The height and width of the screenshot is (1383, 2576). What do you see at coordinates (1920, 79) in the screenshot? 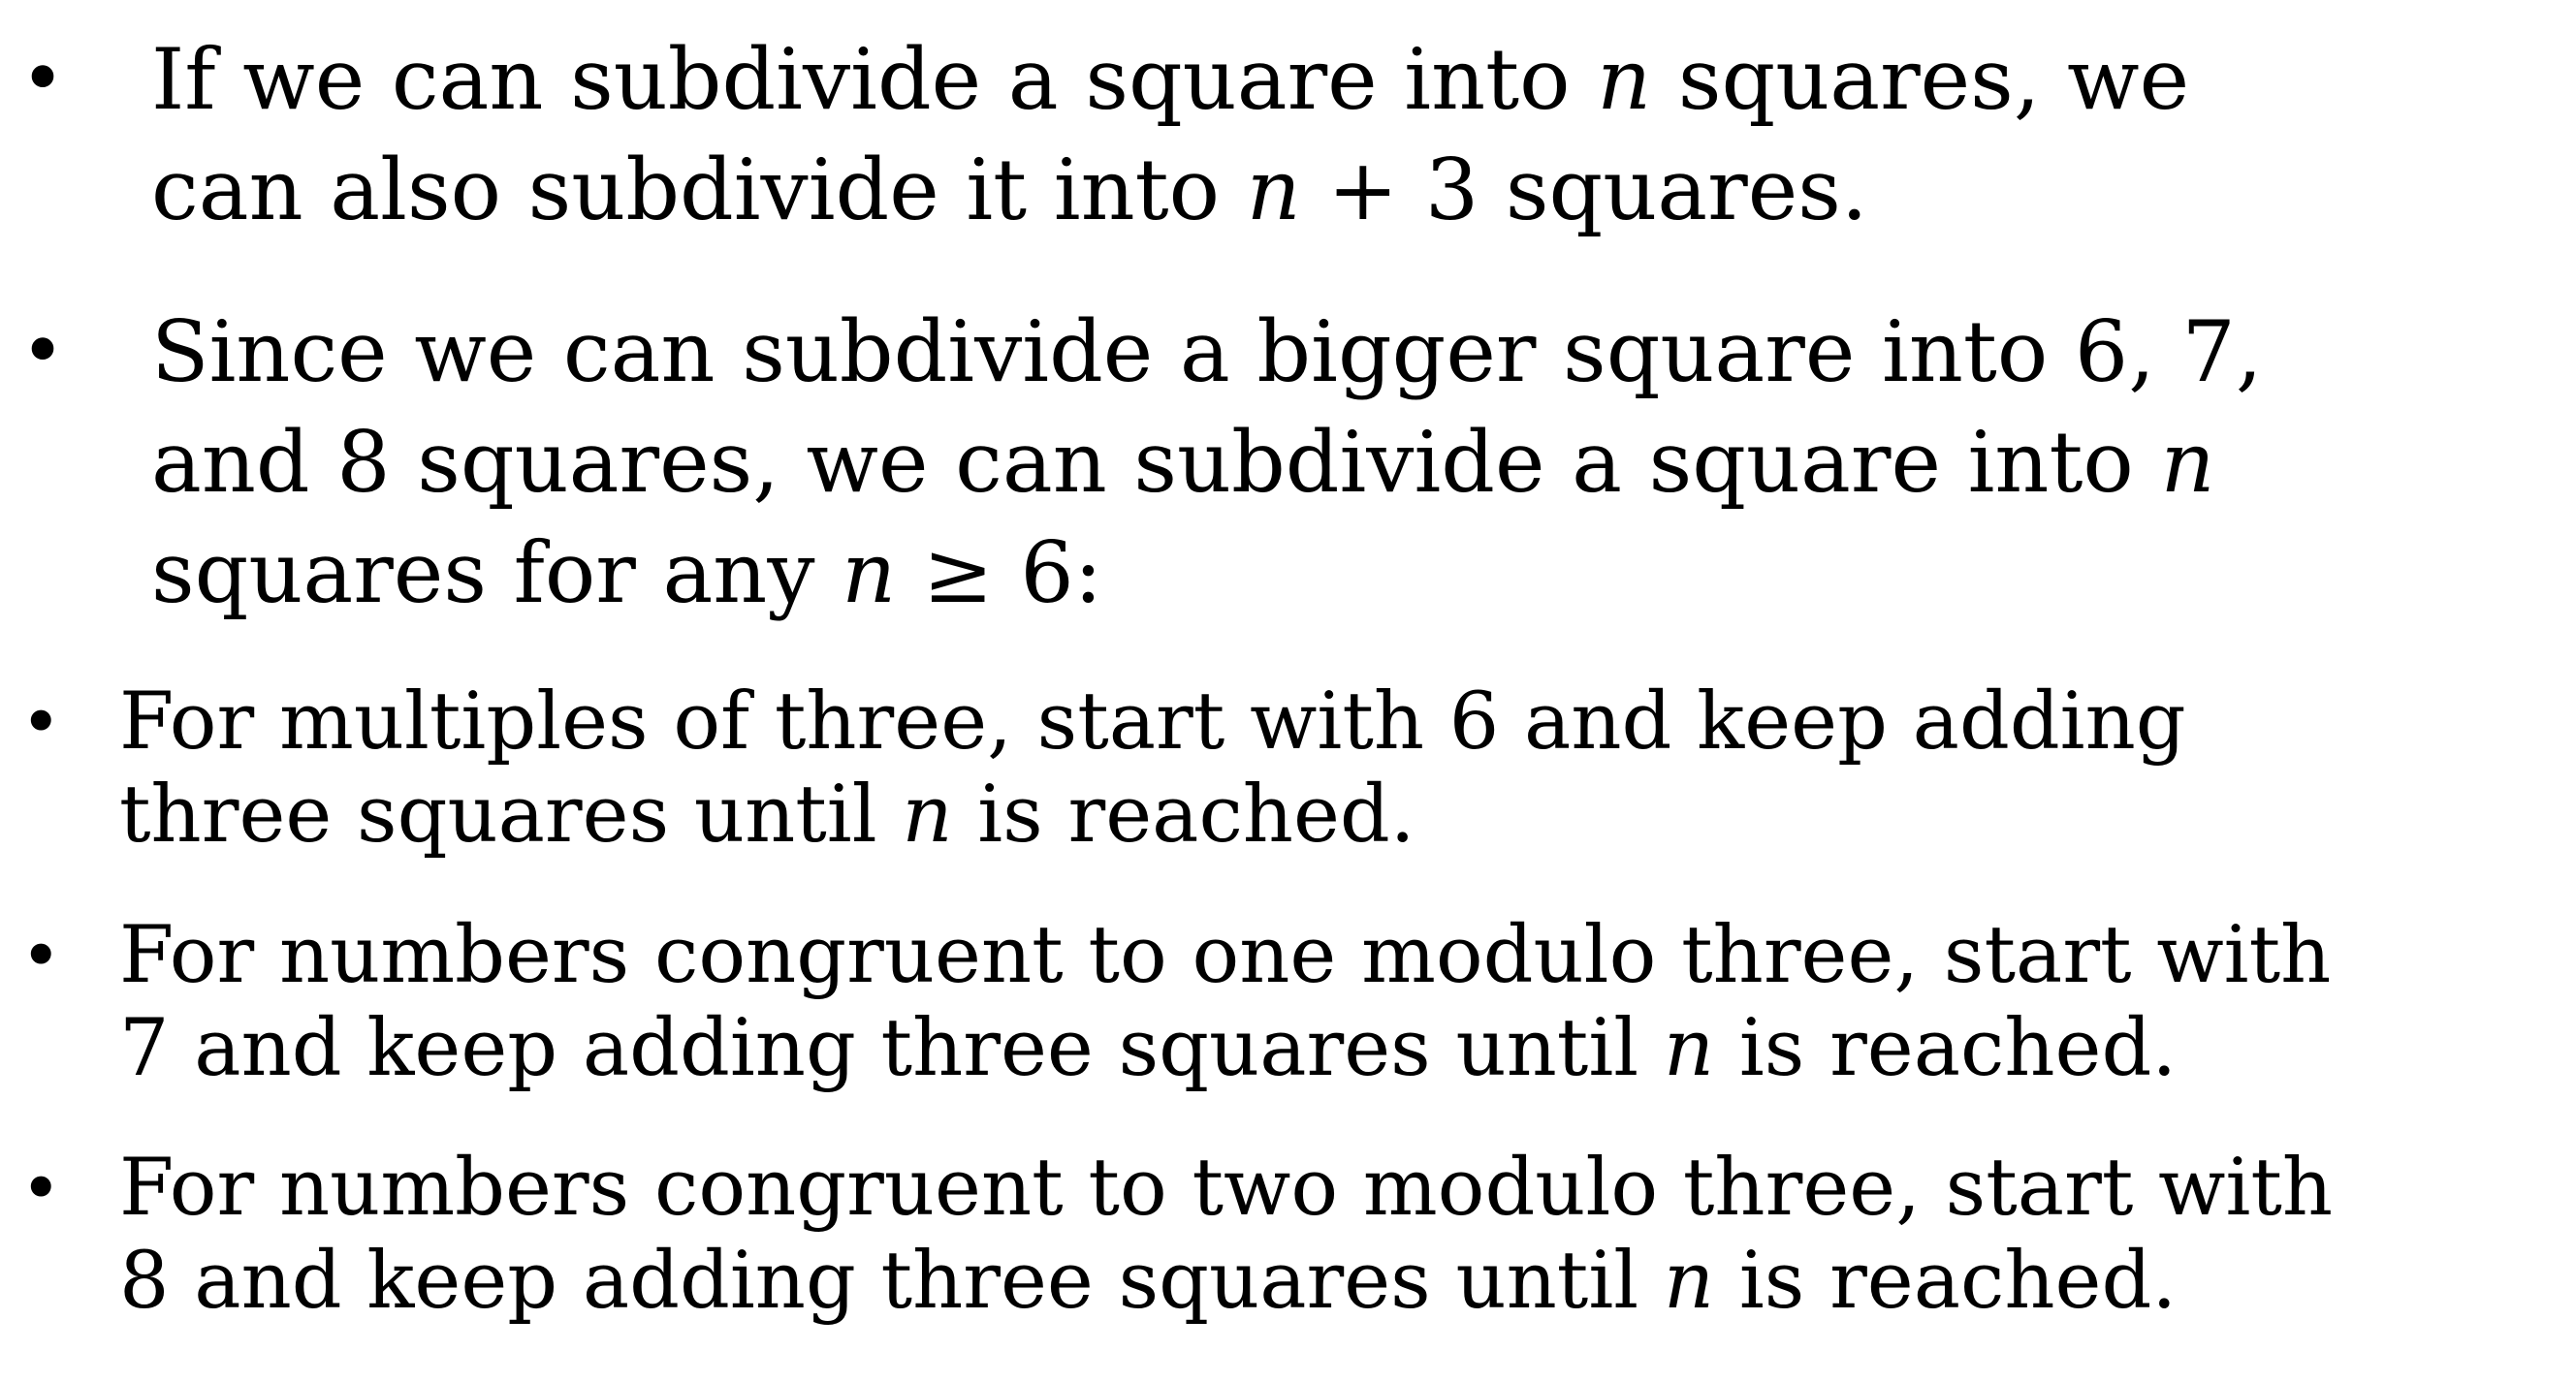
I see `text-run: squares, we` at bounding box center [1920, 79].